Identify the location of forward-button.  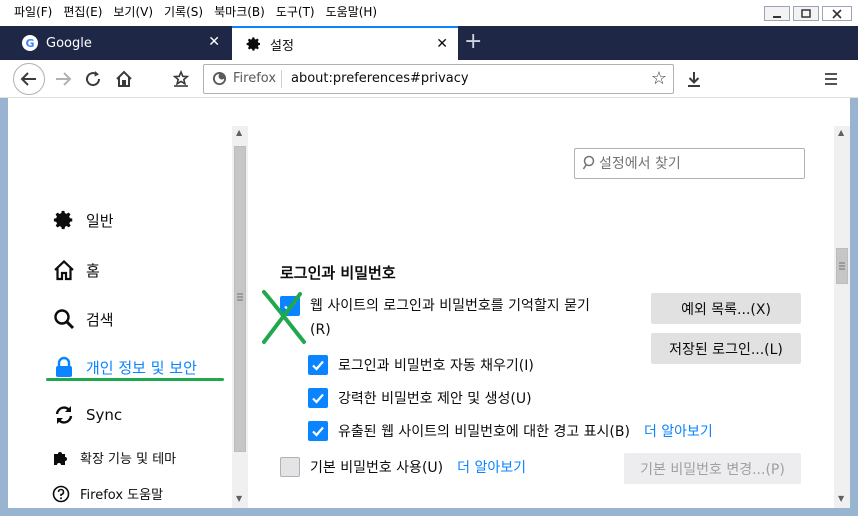
(63, 79).